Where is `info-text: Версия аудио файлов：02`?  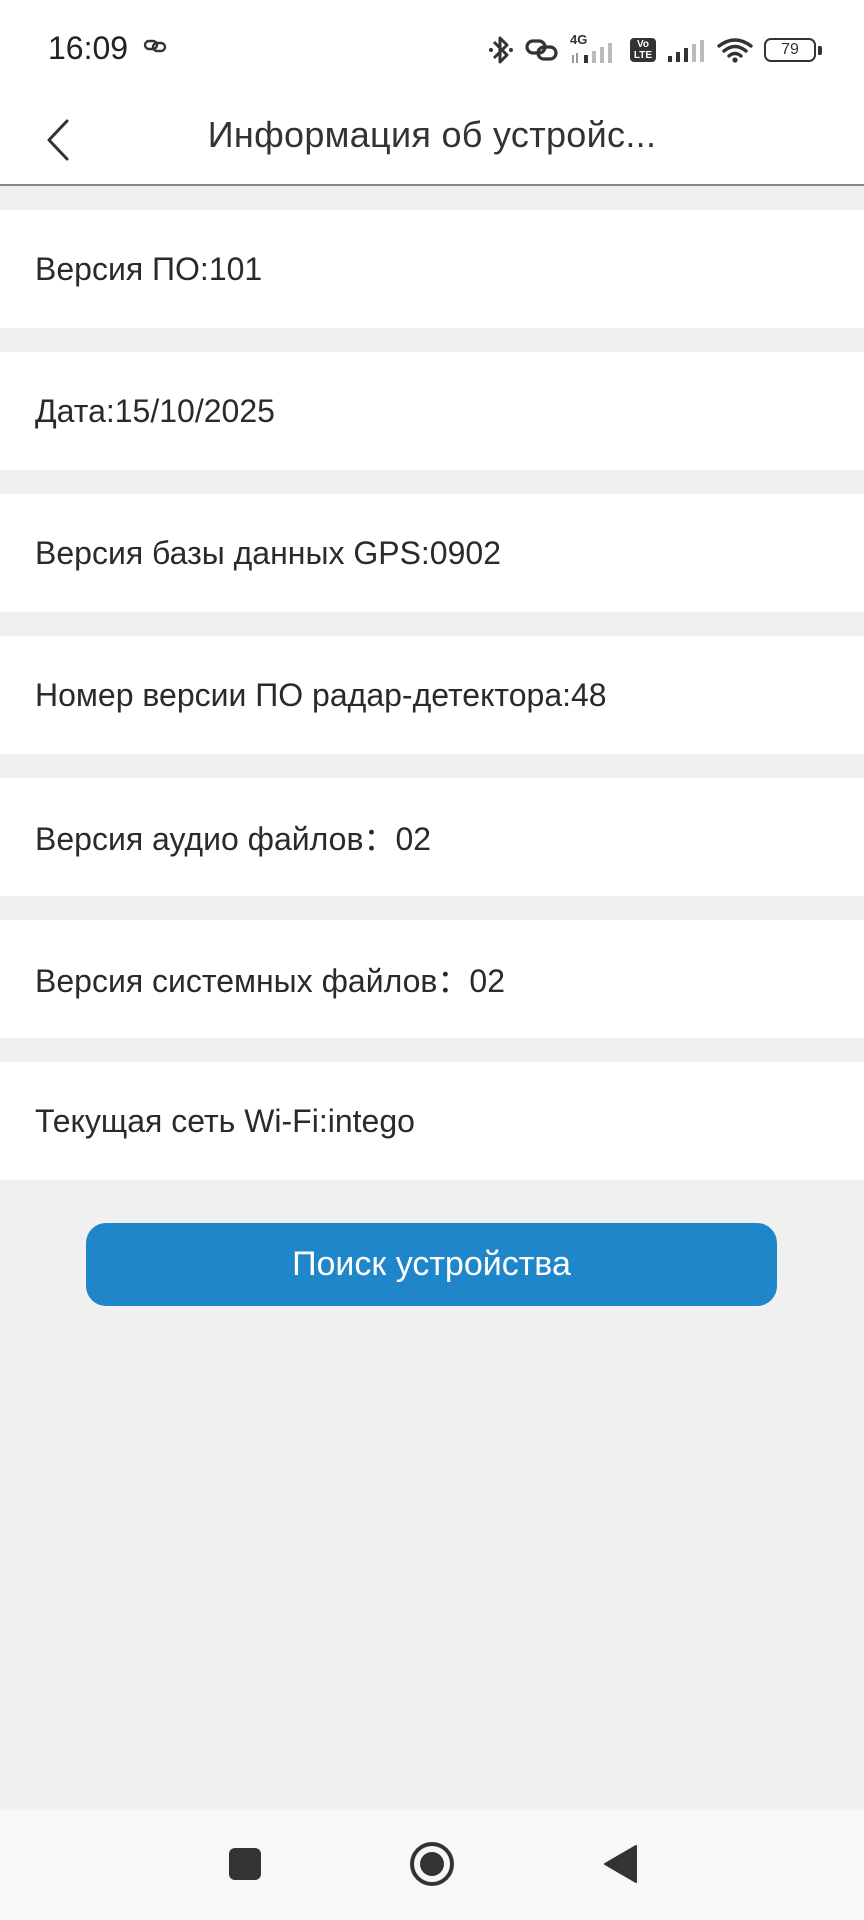 info-text: Версия аудио файлов：02 is located at coordinates (233, 839).